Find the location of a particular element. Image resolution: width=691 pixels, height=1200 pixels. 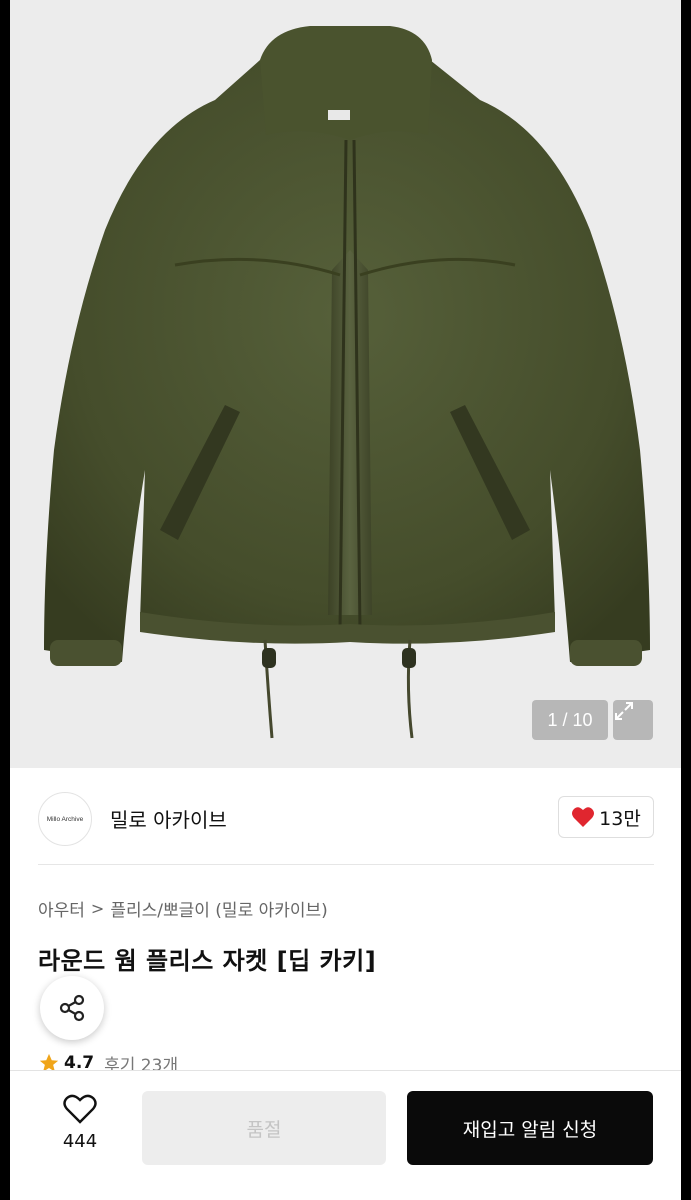

share-button is located at coordinates (72, 1008).